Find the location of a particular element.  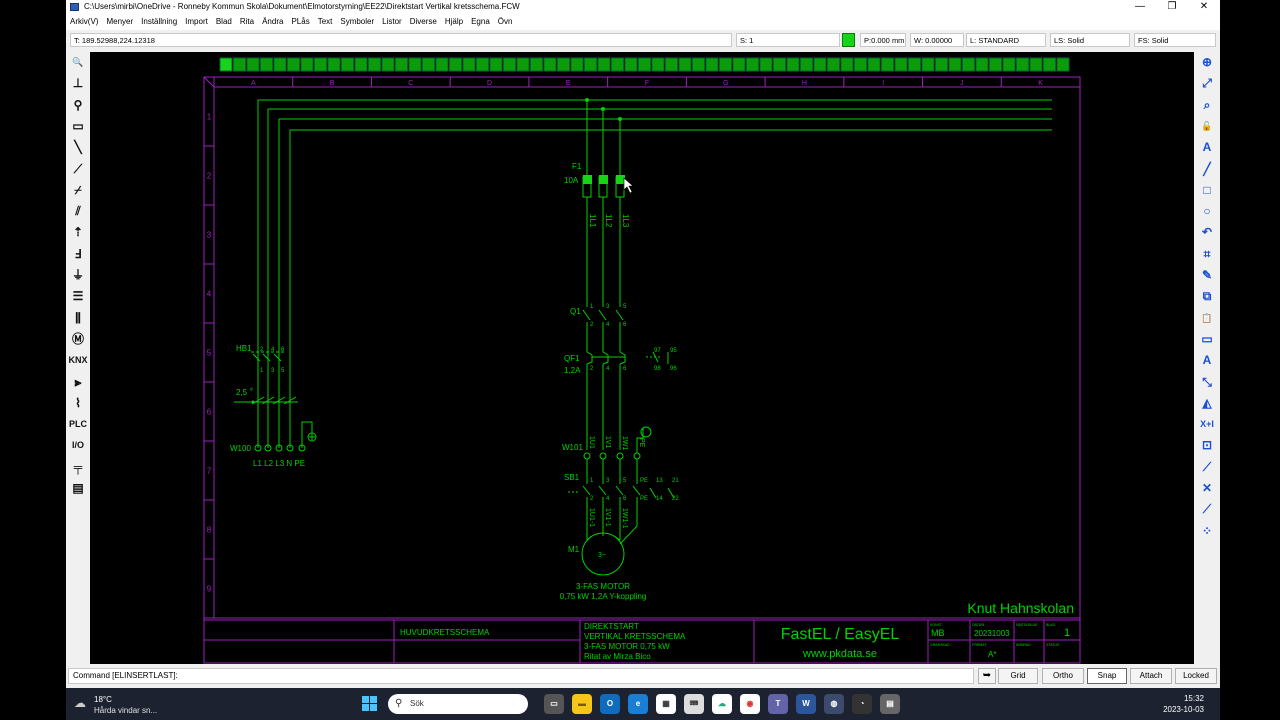

terminal-icon: ⫼ is located at coordinates (78, 318).